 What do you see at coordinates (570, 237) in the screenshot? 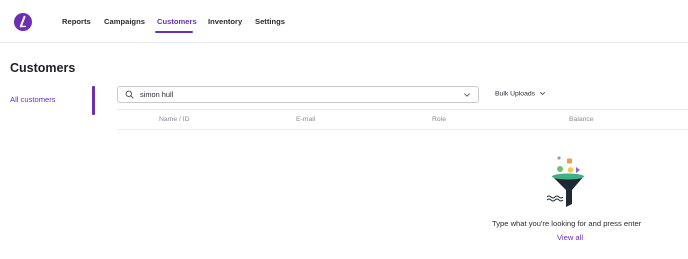
I see `view-all-link: View all` at bounding box center [570, 237].